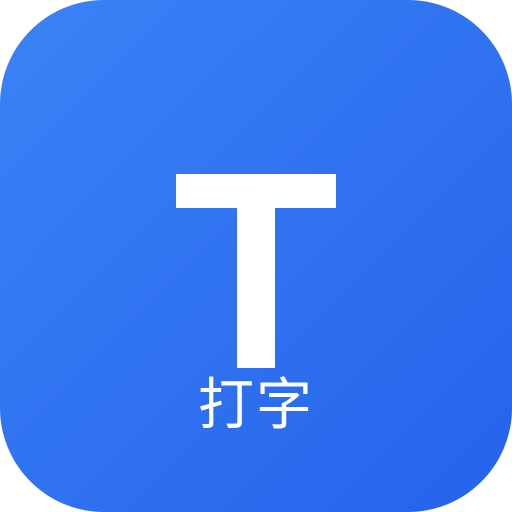  I want to click on letter-t-stem, so click(256, 271).